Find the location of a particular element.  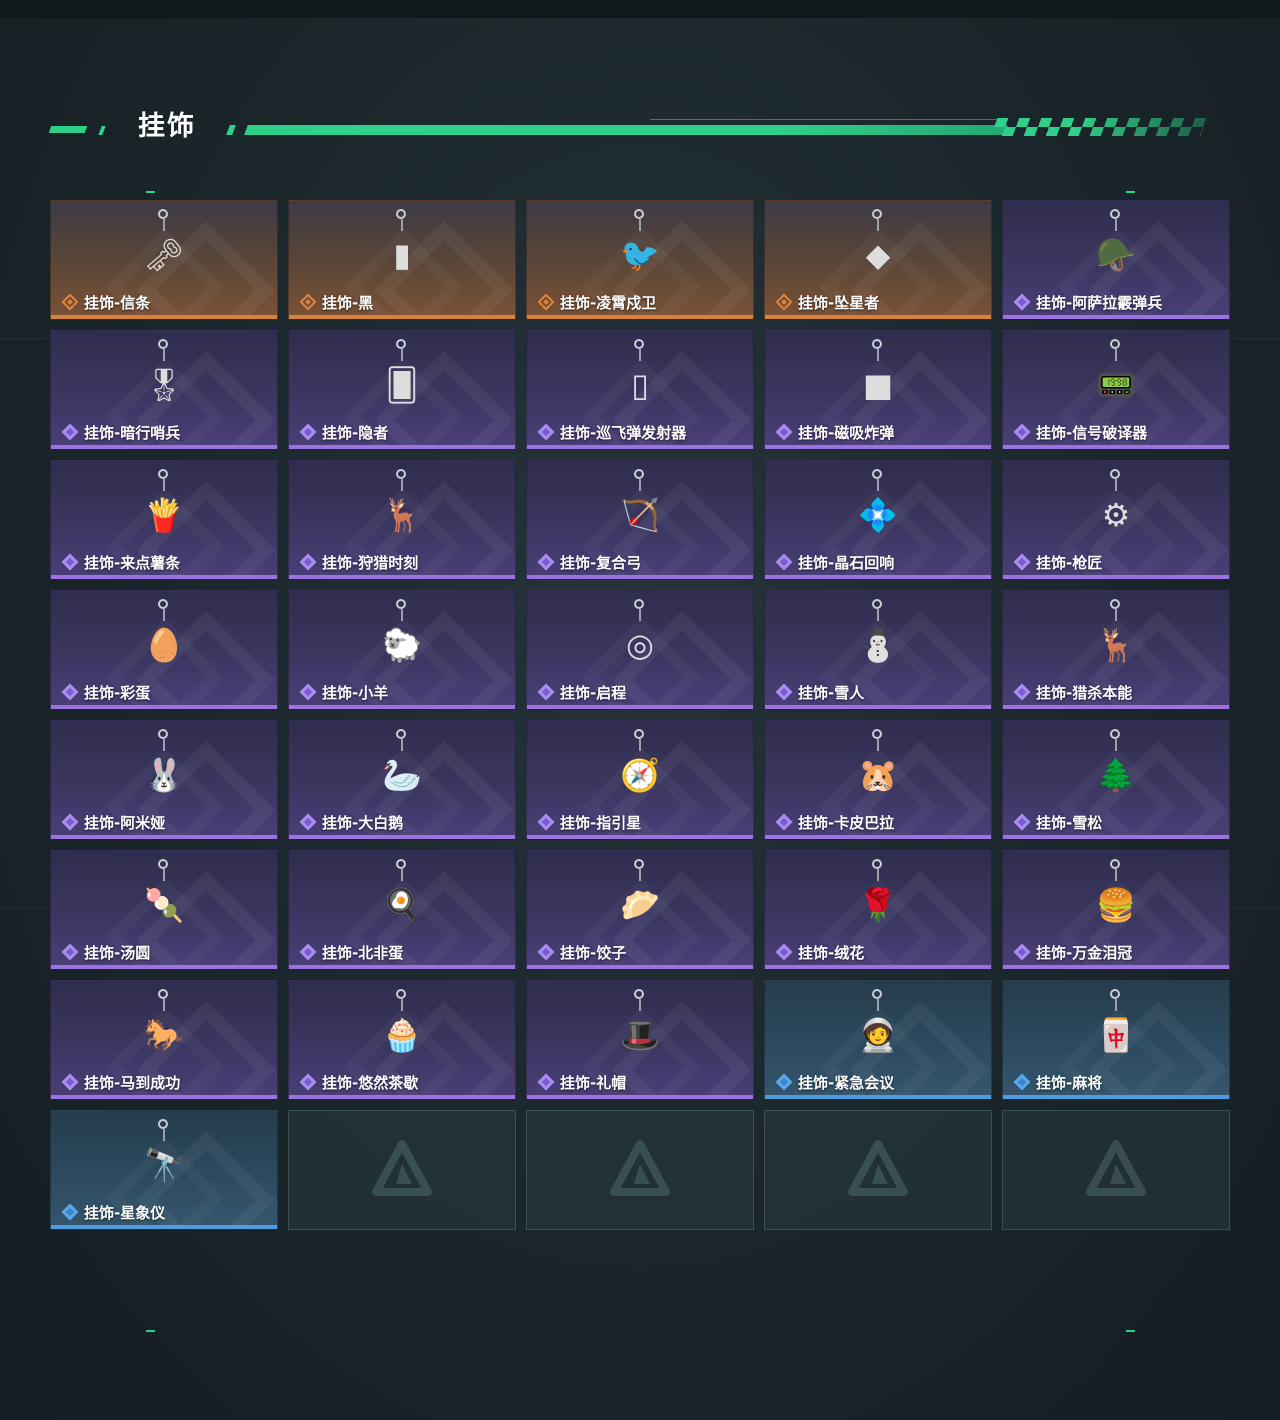

pendant-icon: ◎ is located at coordinates (640, 645).